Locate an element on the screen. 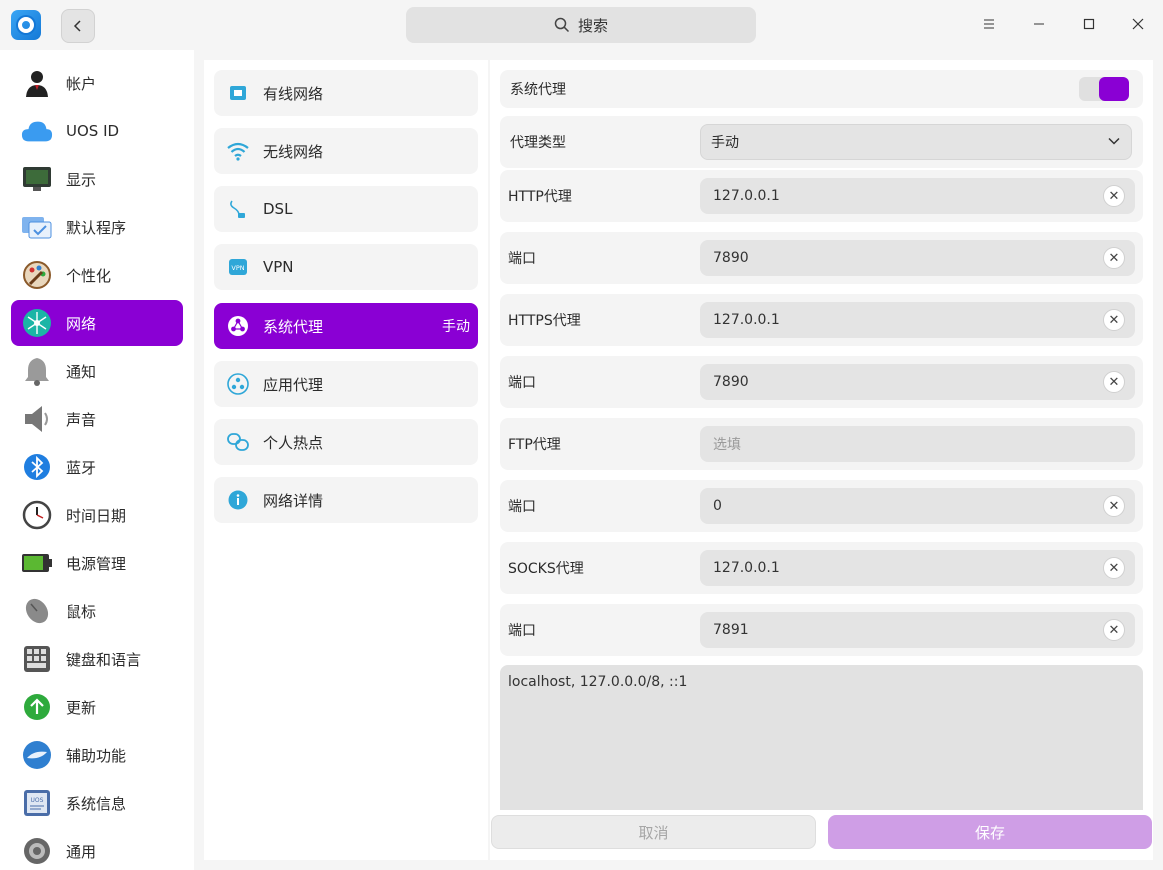  socks-proxy-input: 127.0.0.1 ✕ is located at coordinates (917, 568).